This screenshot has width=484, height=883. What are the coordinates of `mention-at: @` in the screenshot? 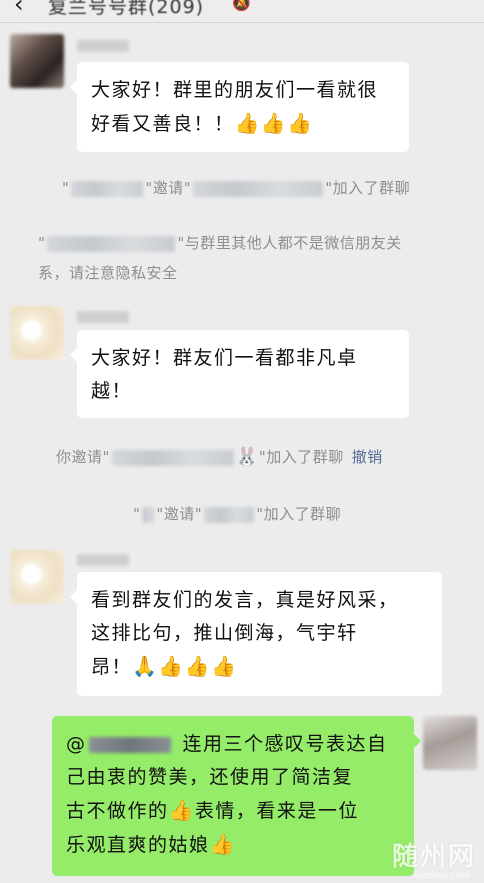 It's located at (76, 744).